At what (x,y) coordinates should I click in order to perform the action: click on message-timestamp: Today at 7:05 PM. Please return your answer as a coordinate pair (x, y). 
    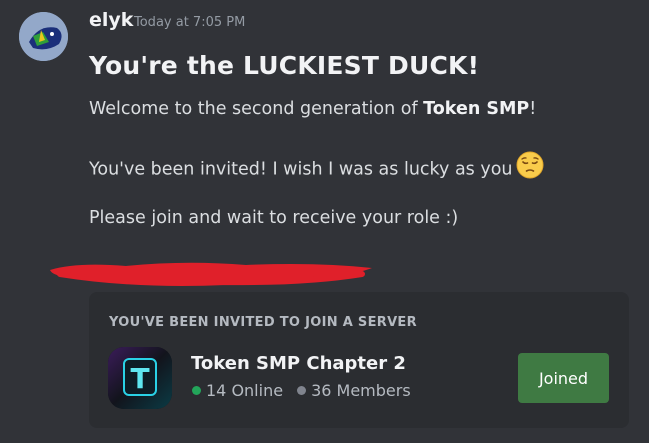
    Looking at the image, I should click on (190, 22).